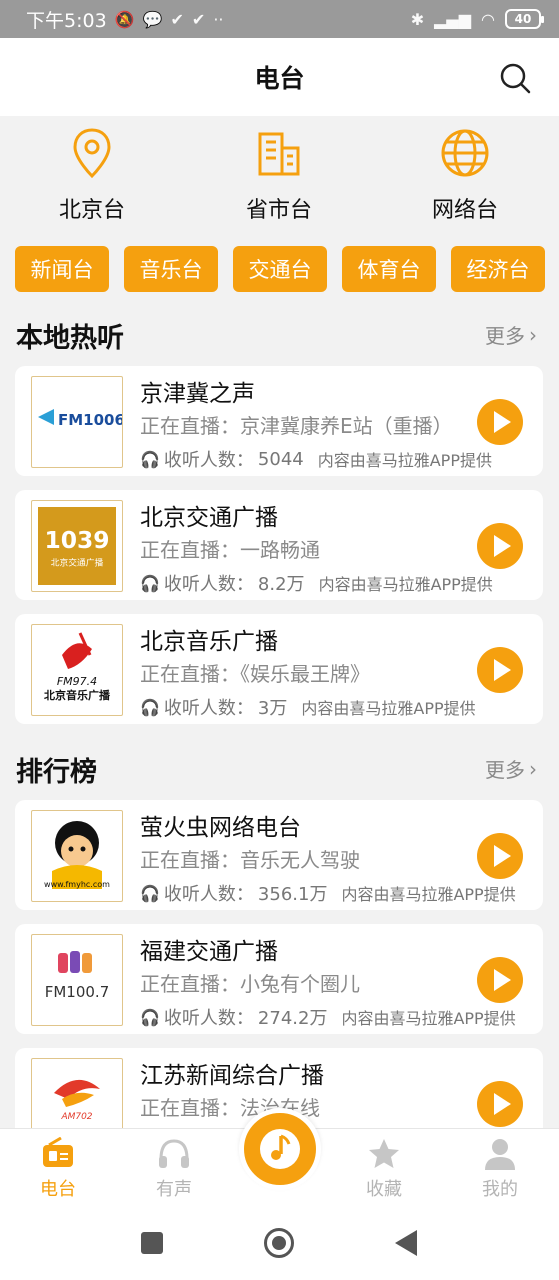 The width and height of the screenshot is (559, 1280). What do you see at coordinates (279, 19) in the screenshot?
I see `status-bar: 下午5:03 🔕 💬 ✔ ✔ ·· ✱ ▂▄▆ ◠ 40` at bounding box center [279, 19].